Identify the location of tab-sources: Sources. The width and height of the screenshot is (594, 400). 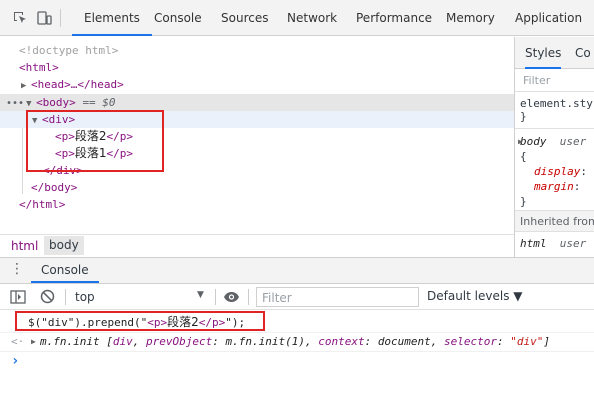
(244, 18).